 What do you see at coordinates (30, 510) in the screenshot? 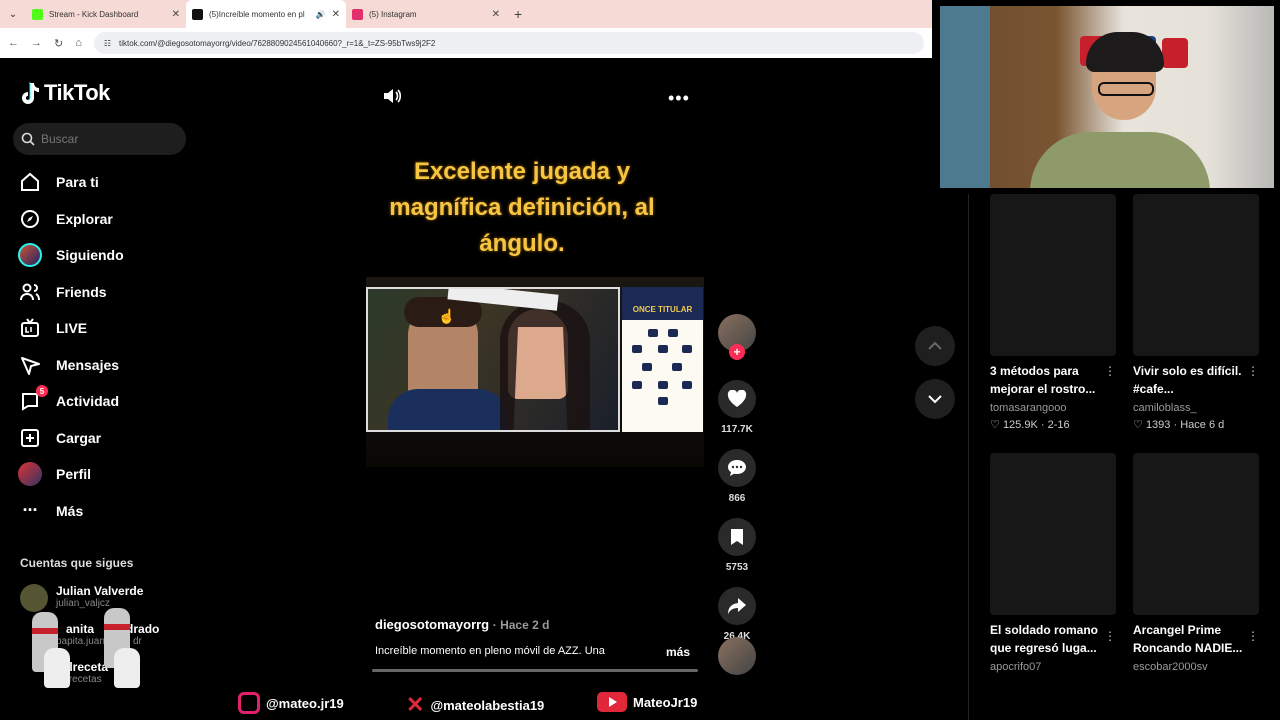
I see `more-icon: ···` at bounding box center [30, 510].